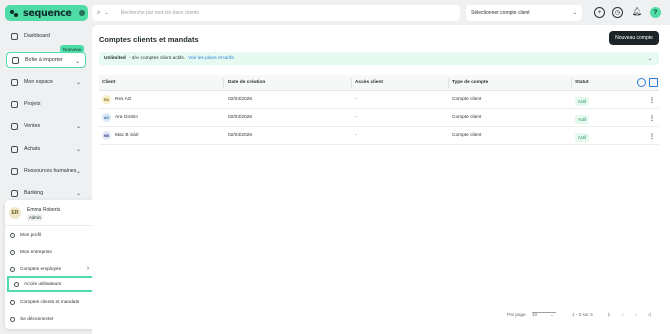 The image size is (670, 334). Describe the element at coordinates (12, 252) in the screenshot. I see `building-icon` at that location.